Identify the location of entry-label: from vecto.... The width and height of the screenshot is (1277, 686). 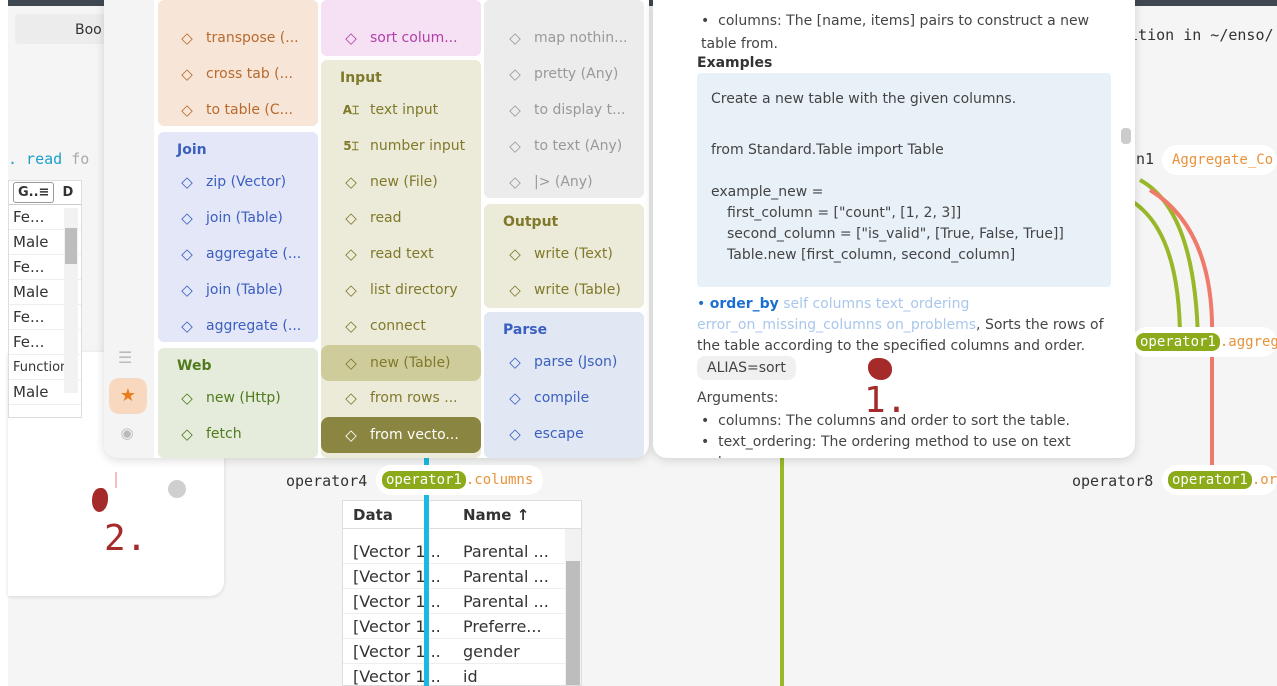
(414, 435).